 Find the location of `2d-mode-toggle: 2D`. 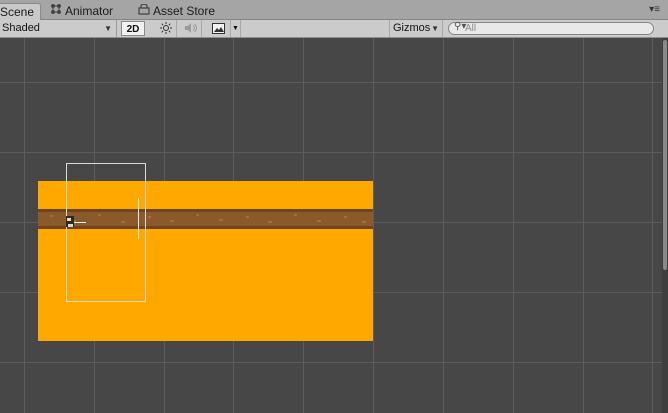

2d-mode-toggle: 2D is located at coordinates (133, 28).